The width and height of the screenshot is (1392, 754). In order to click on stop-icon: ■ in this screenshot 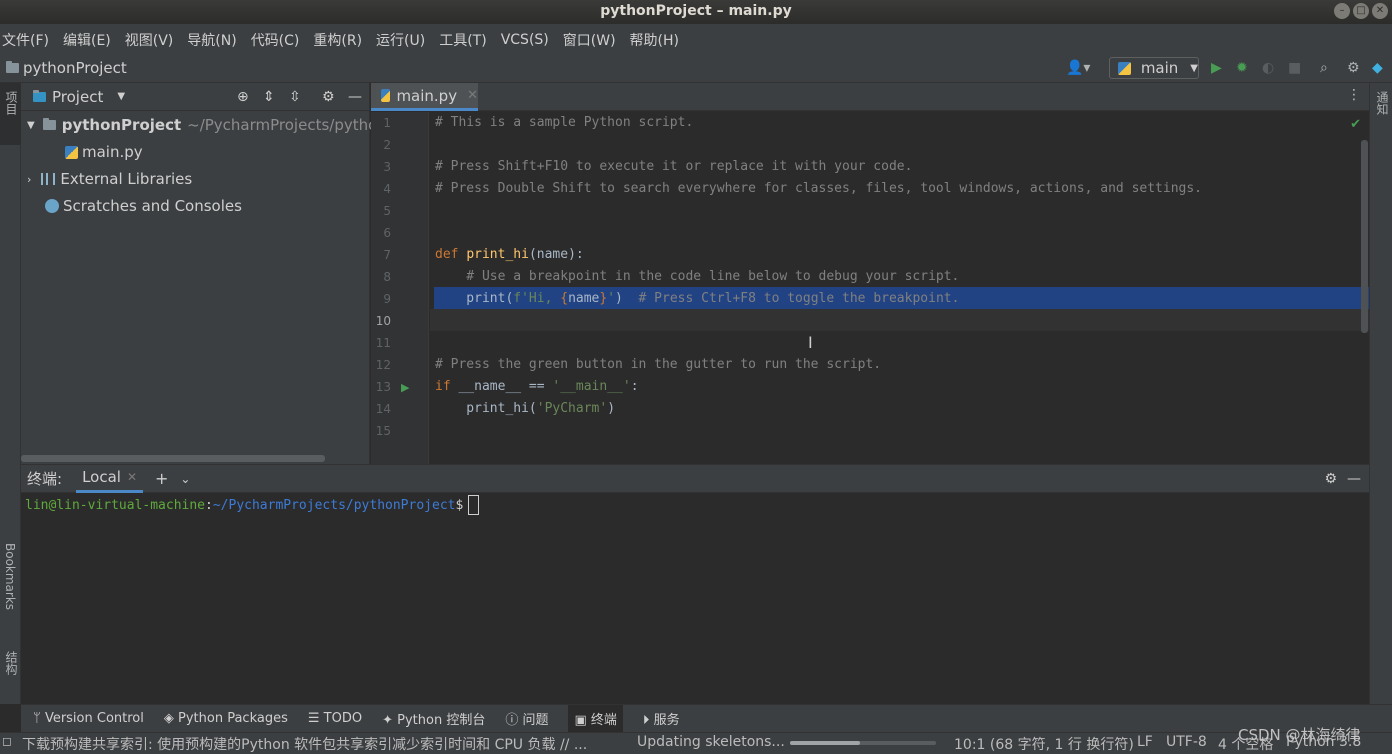, I will do `click(1294, 68)`.